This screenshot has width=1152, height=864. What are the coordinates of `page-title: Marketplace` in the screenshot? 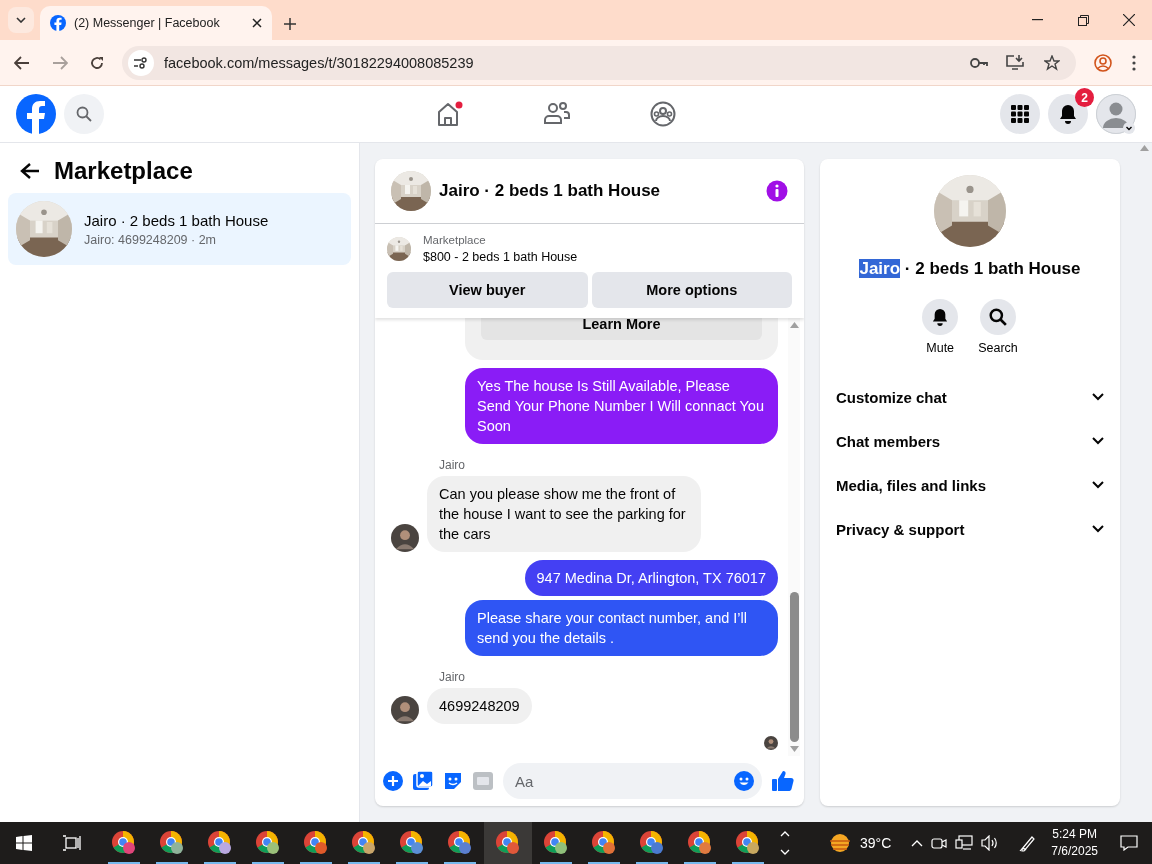 It's located at (123, 171).